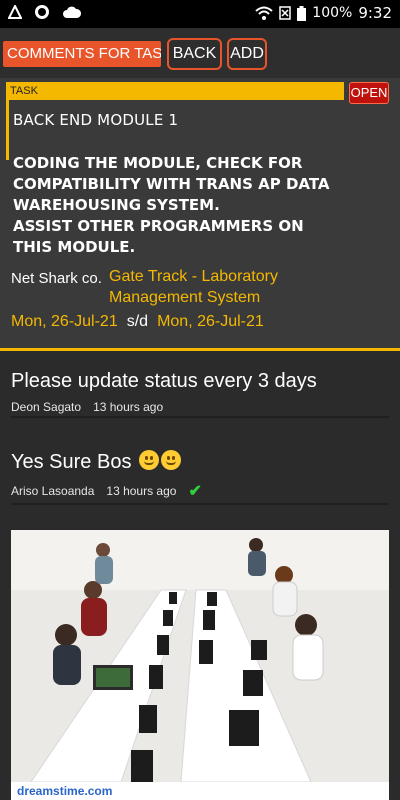  I want to click on comment-meta: Ariso Lasoanda 13 hours ago ✔, so click(200, 491).